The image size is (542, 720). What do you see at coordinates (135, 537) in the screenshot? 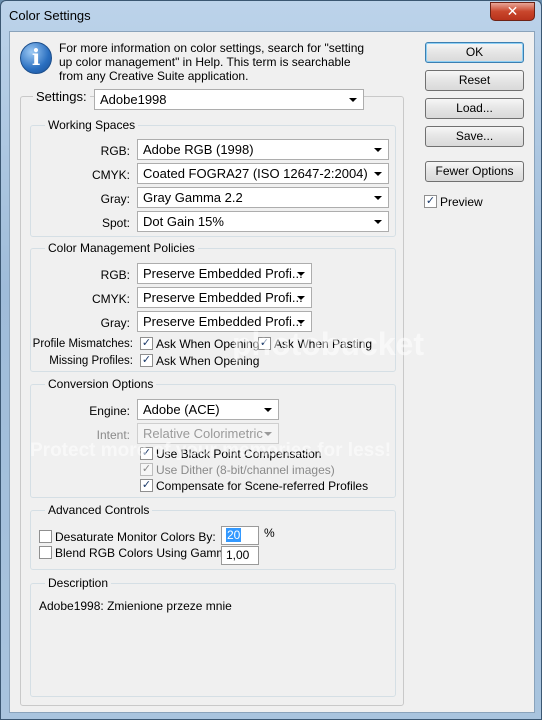
I see `desaturate-label: Desaturate Monitor Colors By:` at bounding box center [135, 537].